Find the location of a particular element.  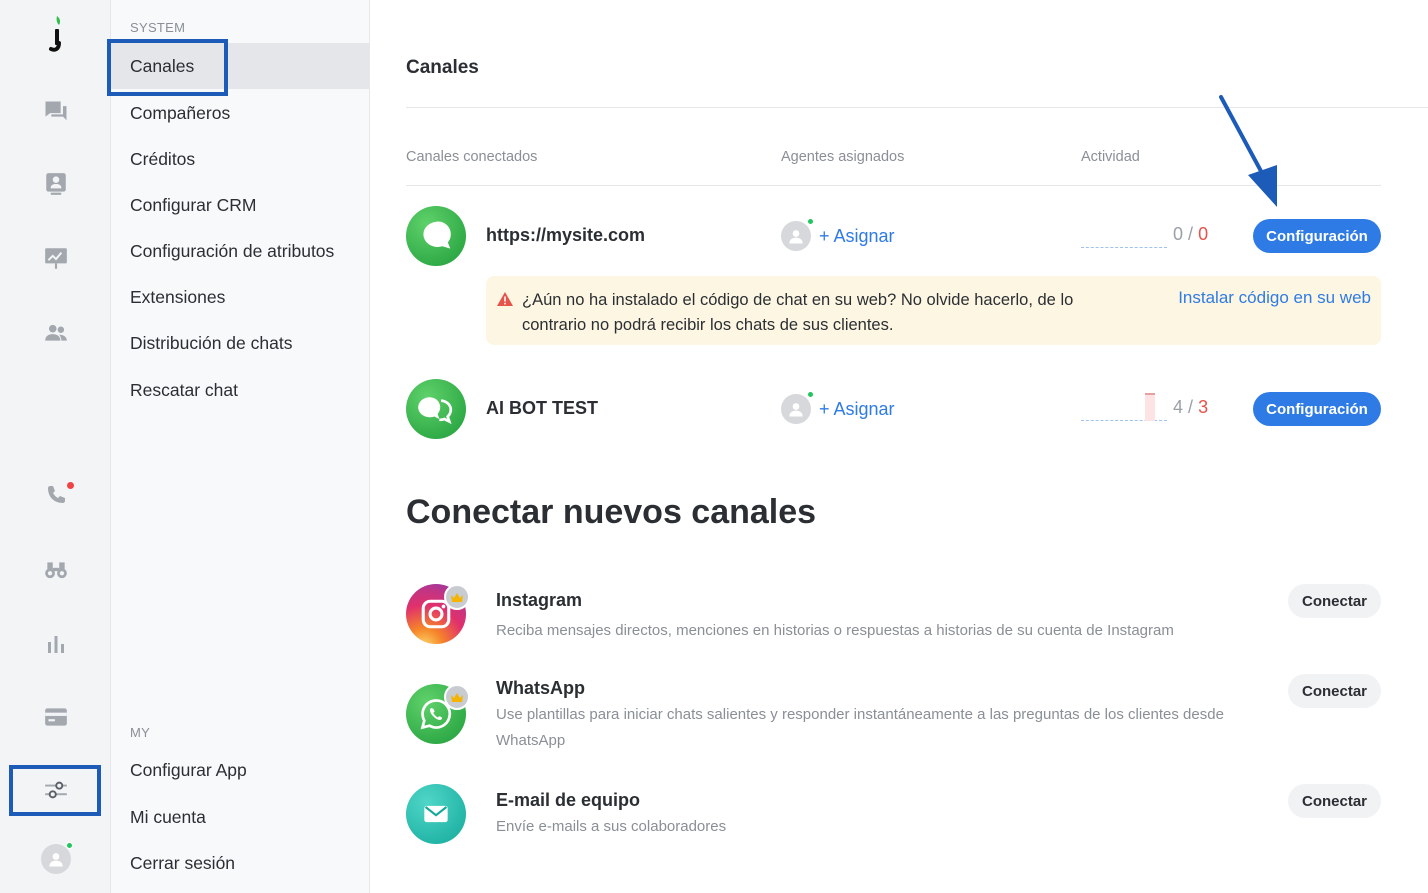

channel-title: WhatsApp is located at coordinates (540, 688).